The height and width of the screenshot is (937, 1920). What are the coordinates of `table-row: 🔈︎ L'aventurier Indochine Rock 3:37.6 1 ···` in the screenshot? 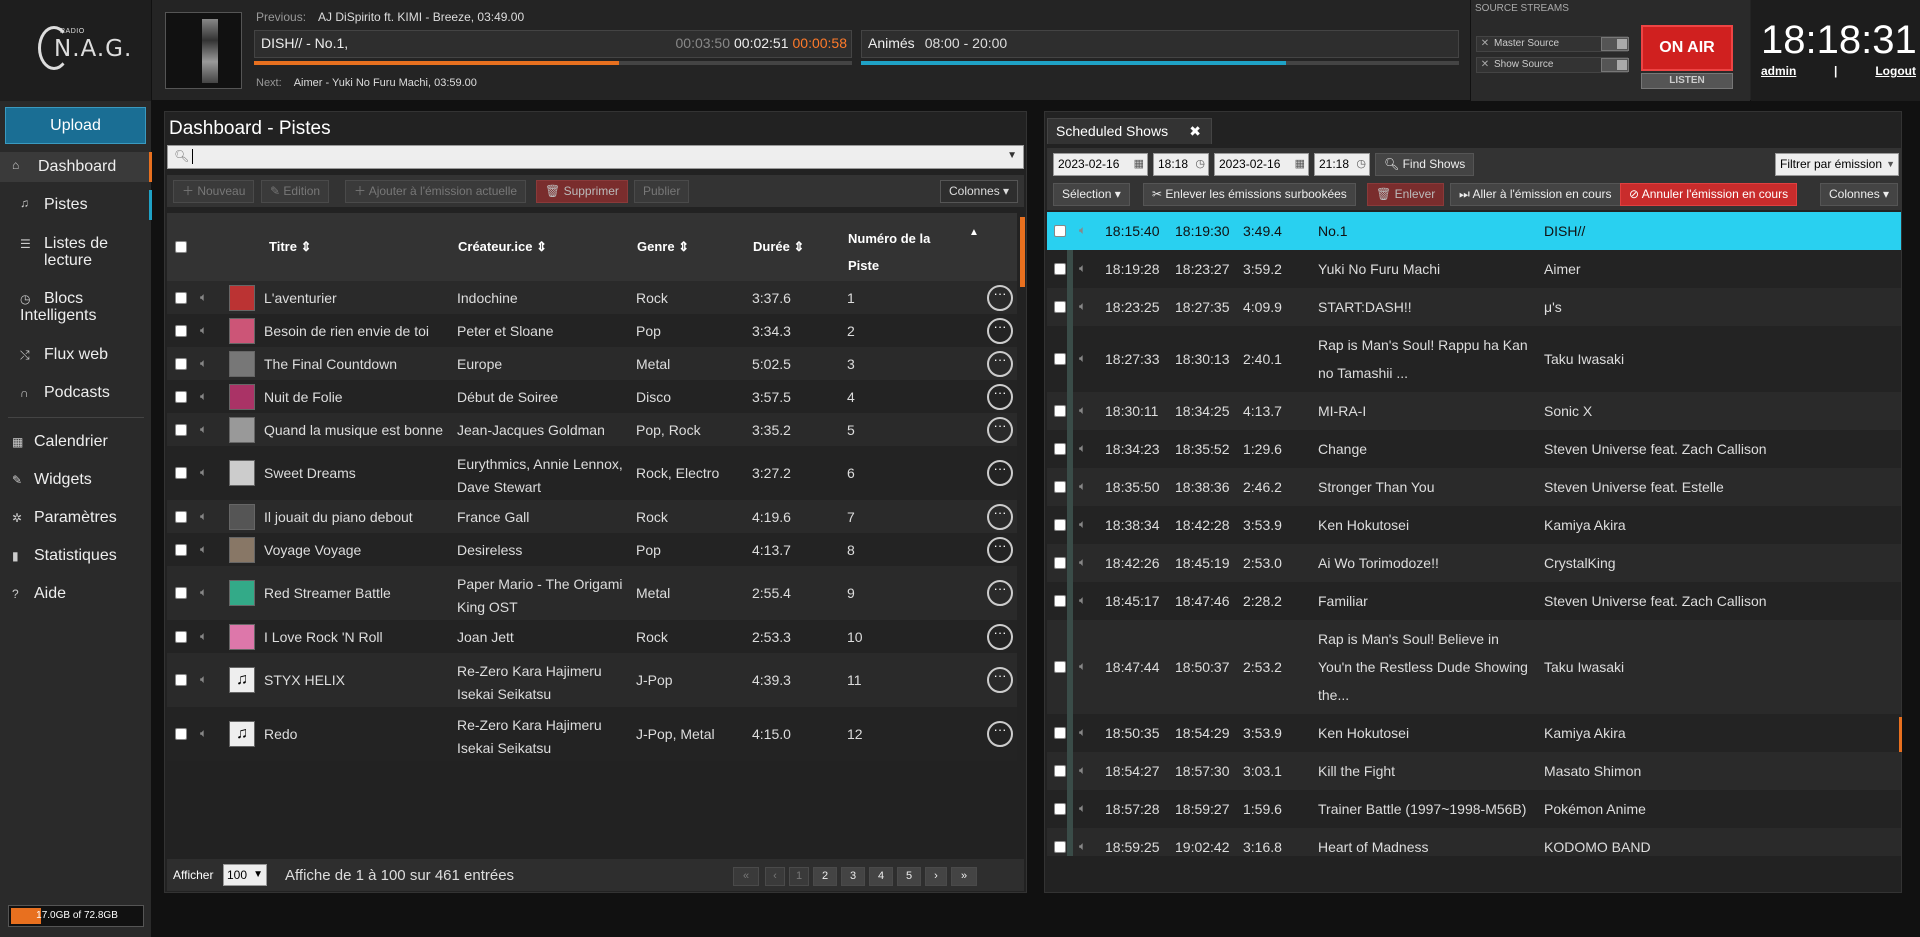 It's located at (592, 297).